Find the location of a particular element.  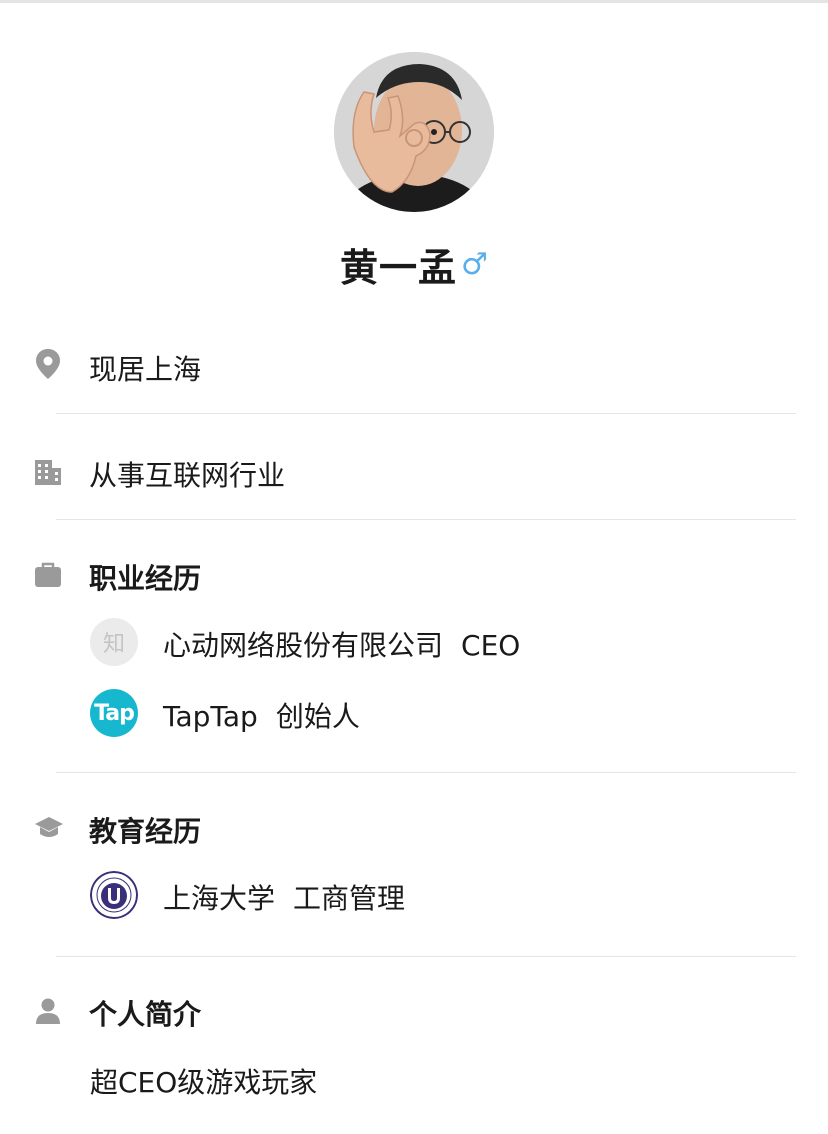

avatar-image is located at coordinates (414, 132).